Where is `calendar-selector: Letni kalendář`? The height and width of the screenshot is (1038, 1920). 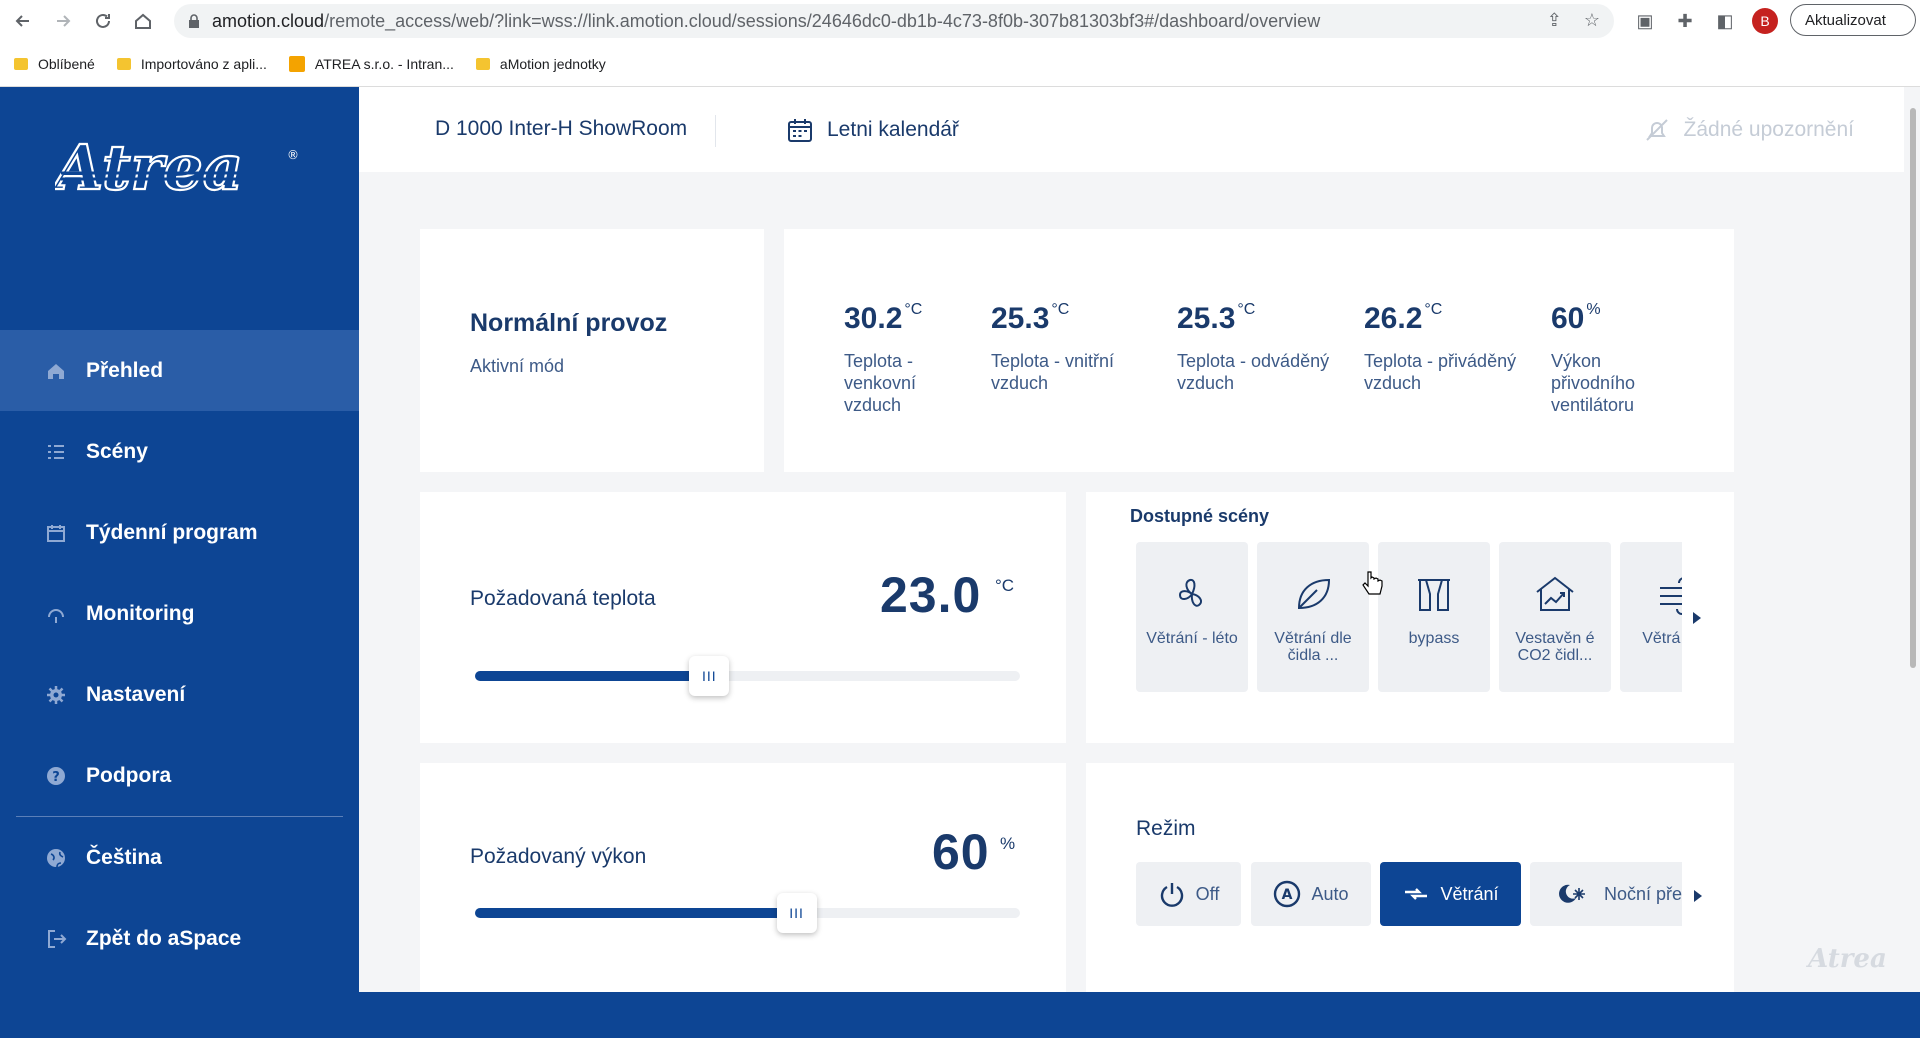
calendar-selector: Letni kalendář is located at coordinates (873, 130).